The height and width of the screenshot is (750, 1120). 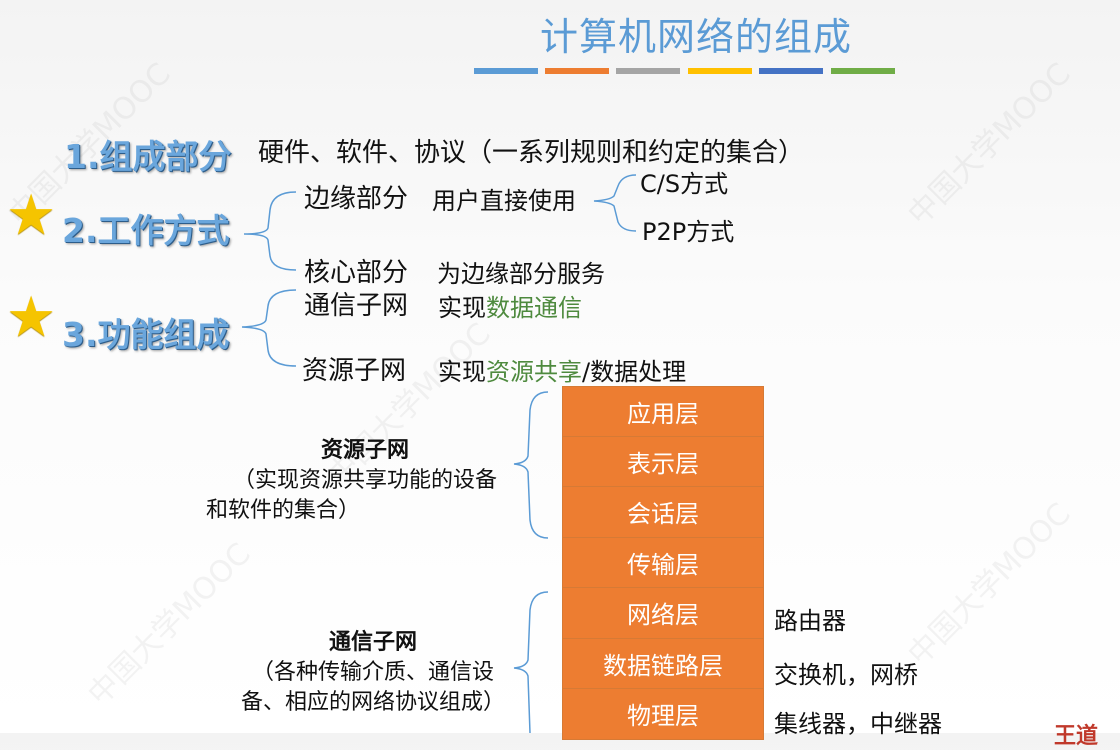 I want to click on resource-block-line2: 和软件的集合）, so click(x=283, y=510).